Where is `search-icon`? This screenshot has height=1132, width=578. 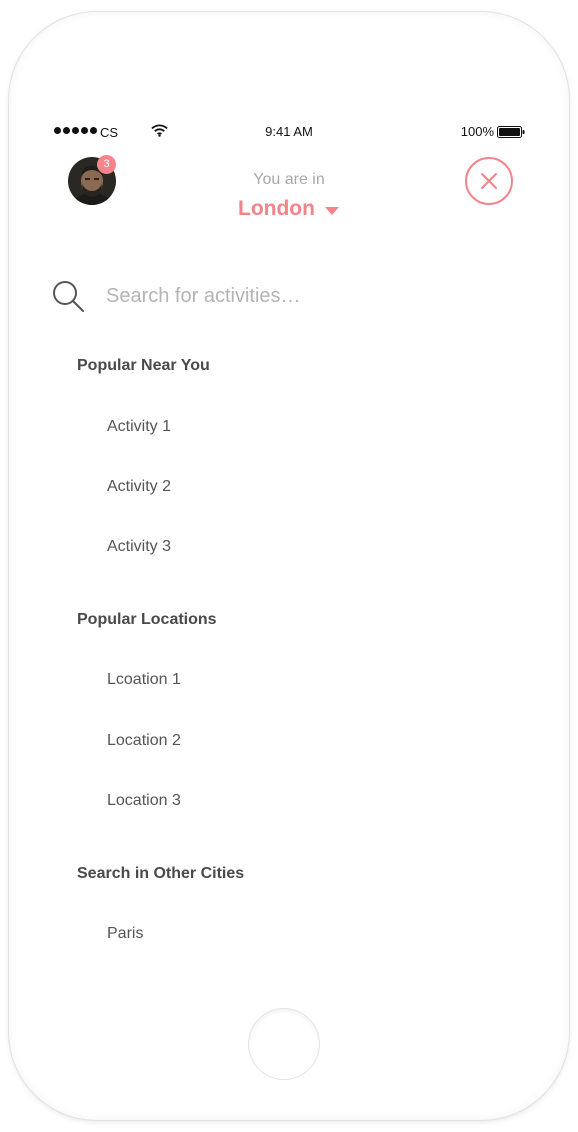 search-icon is located at coordinates (68, 296).